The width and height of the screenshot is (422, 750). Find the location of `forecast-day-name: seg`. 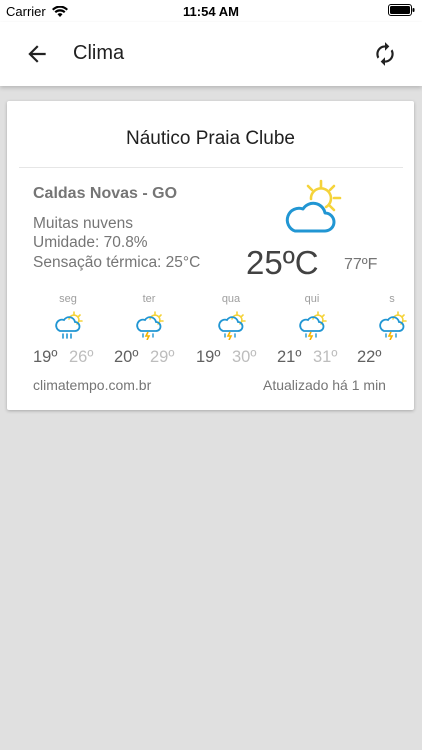

forecast-day-name: seg is located at coordinates (68, 299).